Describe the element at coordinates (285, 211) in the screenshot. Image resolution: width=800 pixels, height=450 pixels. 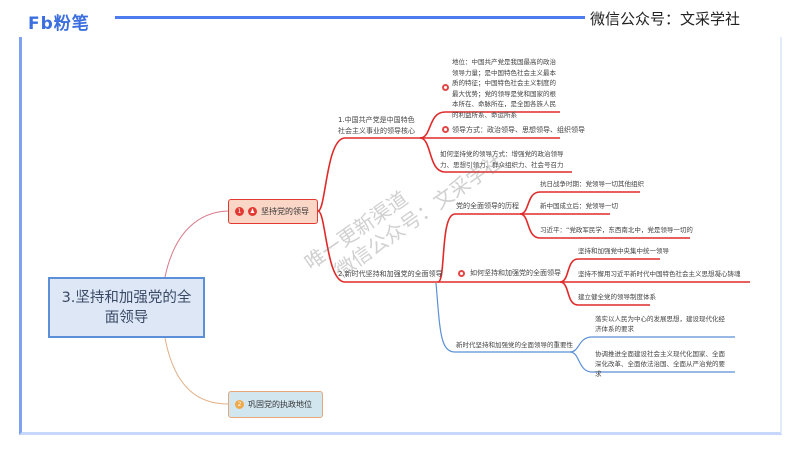
I see `node-label: 坚持党的领导` at that location.